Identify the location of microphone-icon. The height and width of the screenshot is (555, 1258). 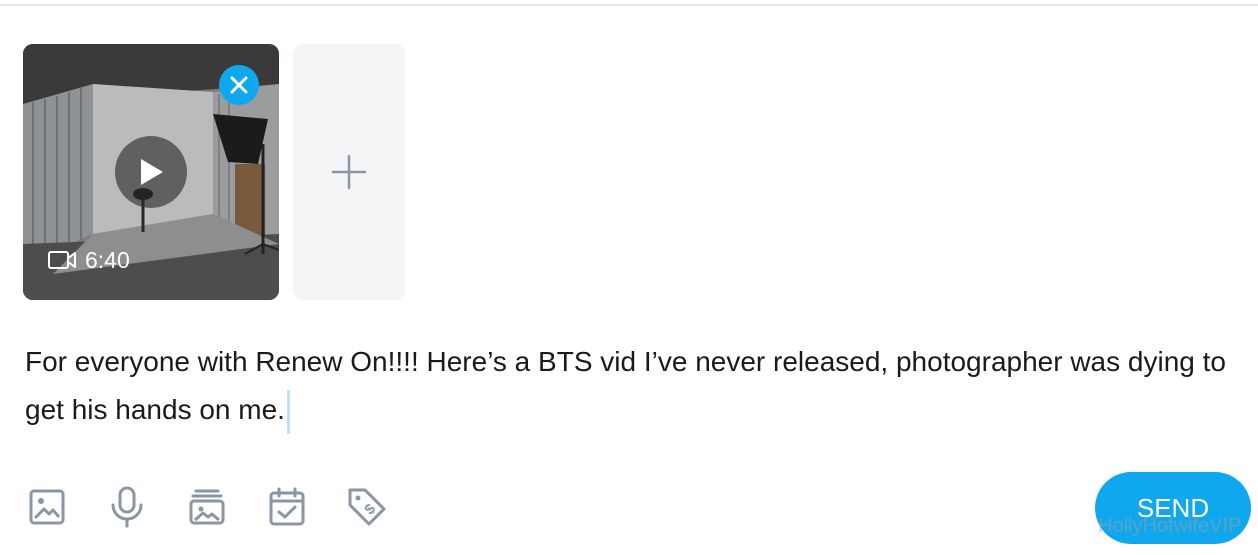
(127, 507).